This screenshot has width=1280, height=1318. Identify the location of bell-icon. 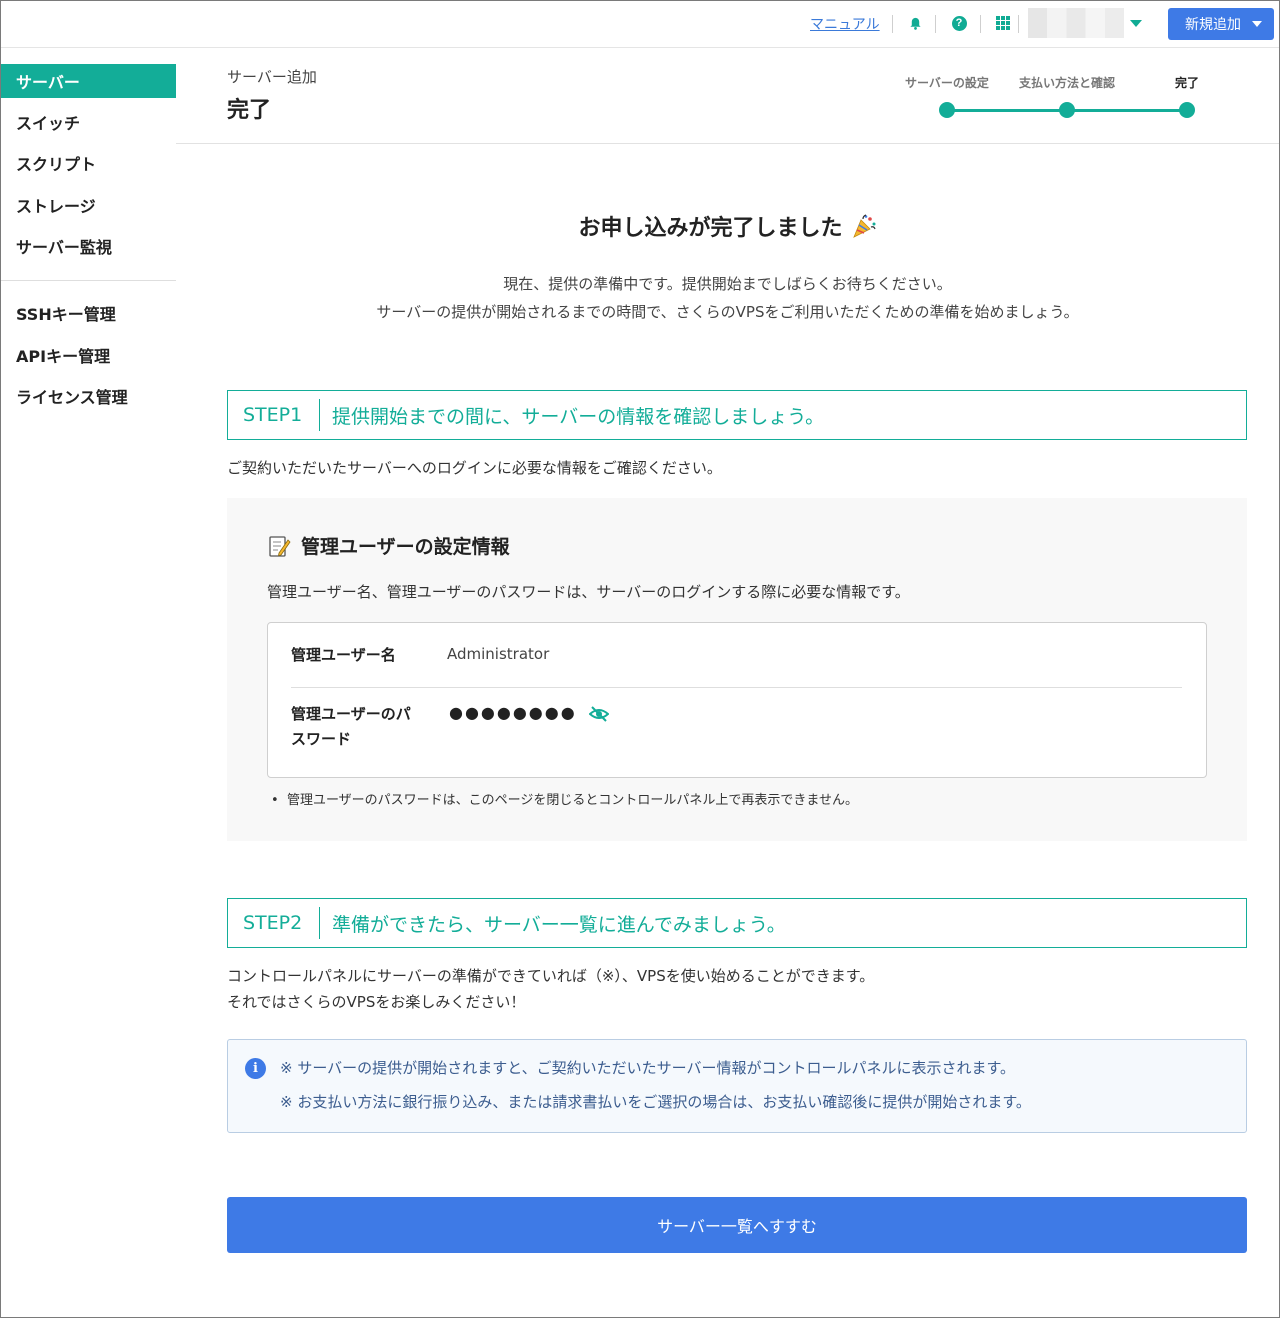
(915, 23).